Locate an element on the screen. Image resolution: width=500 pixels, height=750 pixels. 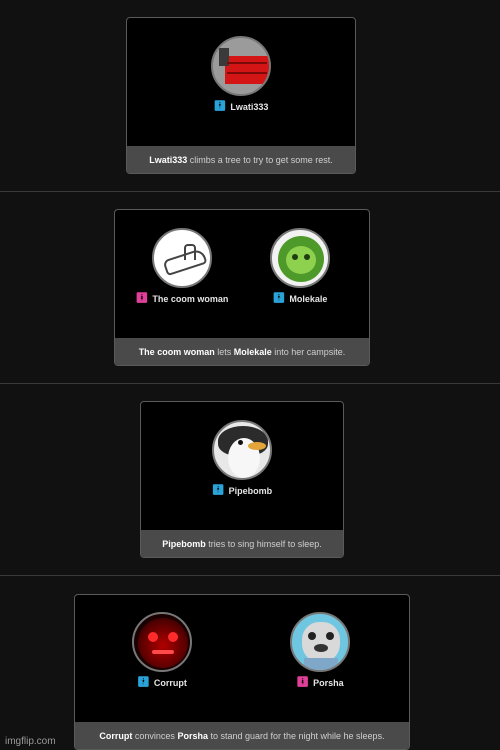
tribute: 🚺︎ Porsha is located at coordinates (320, 650).